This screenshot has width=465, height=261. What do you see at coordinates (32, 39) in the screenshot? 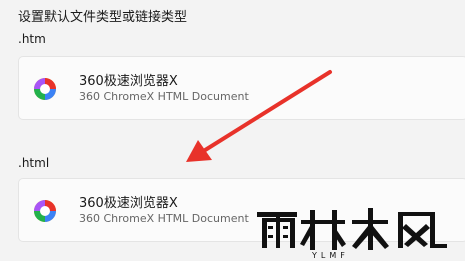
I see `extension-label-htm: .htm` at bounding box center [32, 39].